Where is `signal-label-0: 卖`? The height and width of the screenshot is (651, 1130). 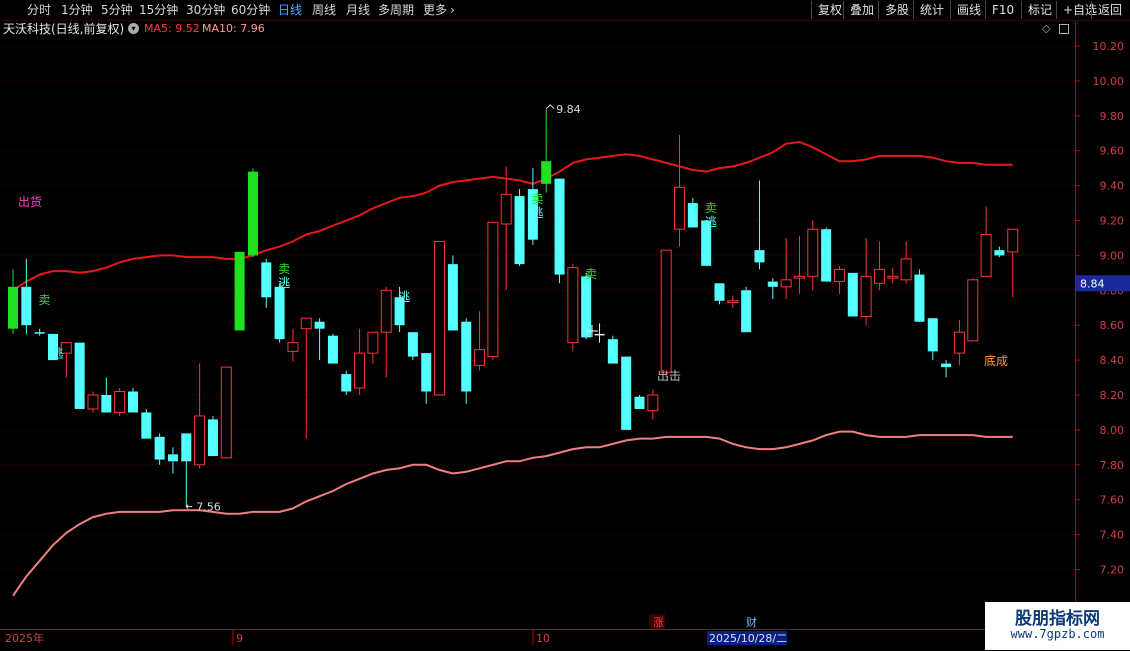
signal-label-0: 卖 is located at coordinates (44, 300).